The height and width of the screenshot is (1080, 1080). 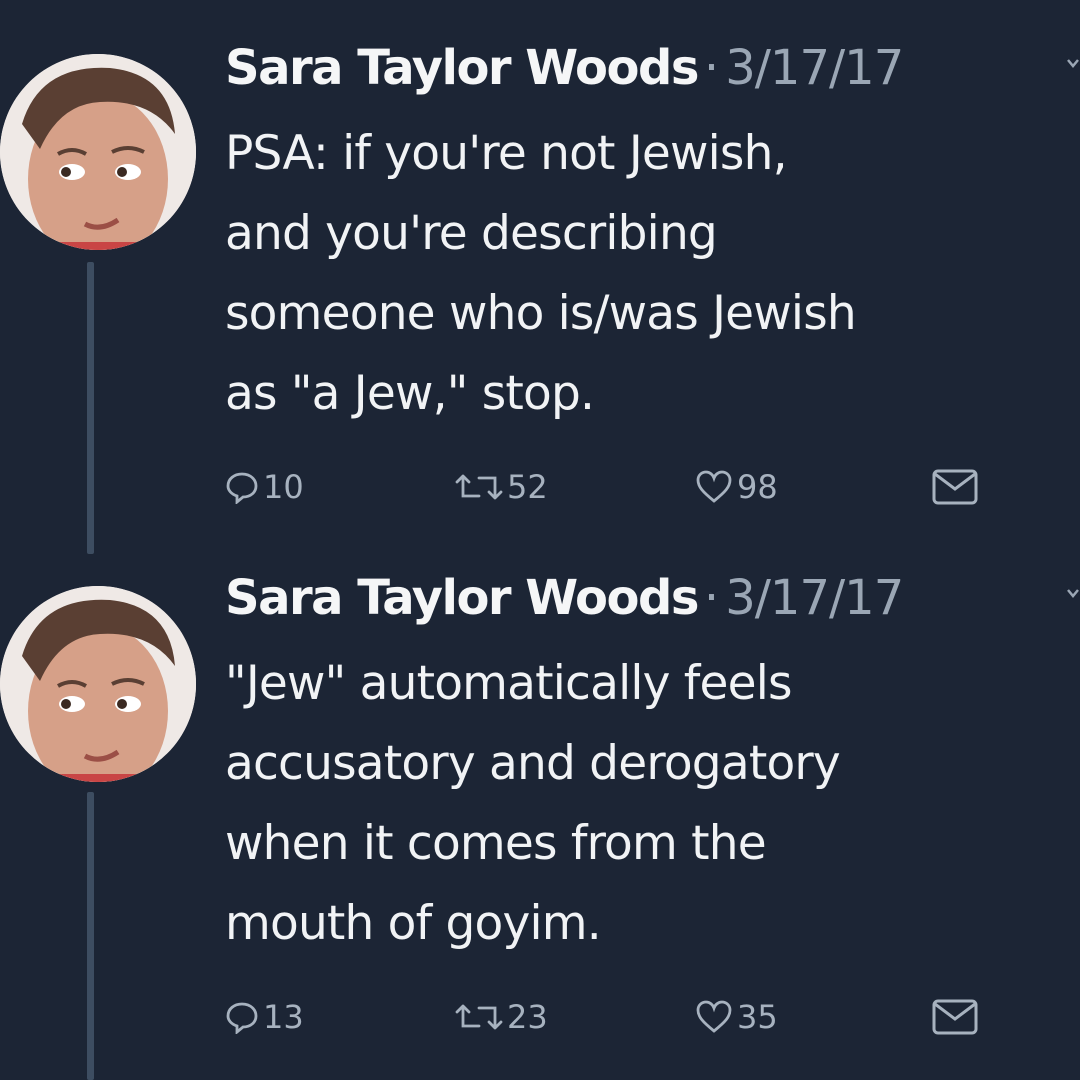 What do you see at coordinates (652, 1020) in the screenshot?
I see `tweet-actions: 13 23 35` at bounding box center [652, 1020].